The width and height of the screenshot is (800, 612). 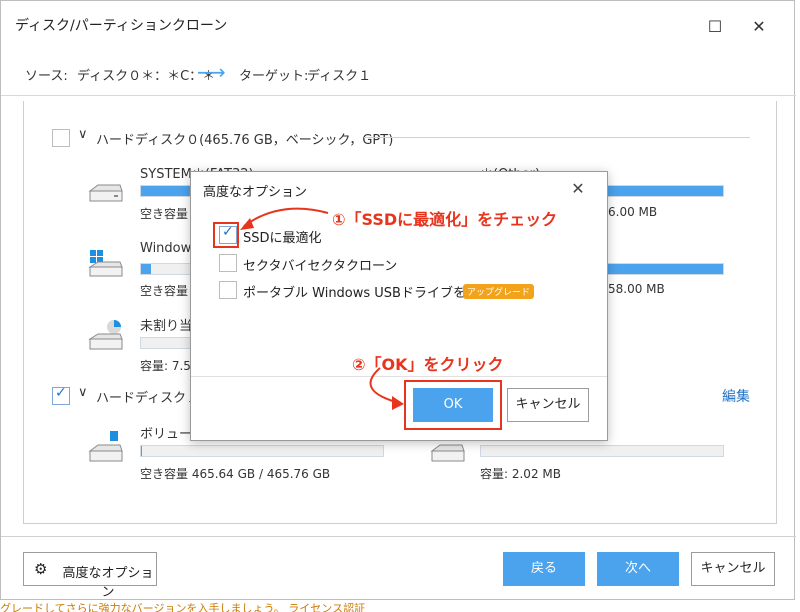 I want to click on annotation-step1: ①「SSDに最適化」をチェック, so click(x=445, y=219).